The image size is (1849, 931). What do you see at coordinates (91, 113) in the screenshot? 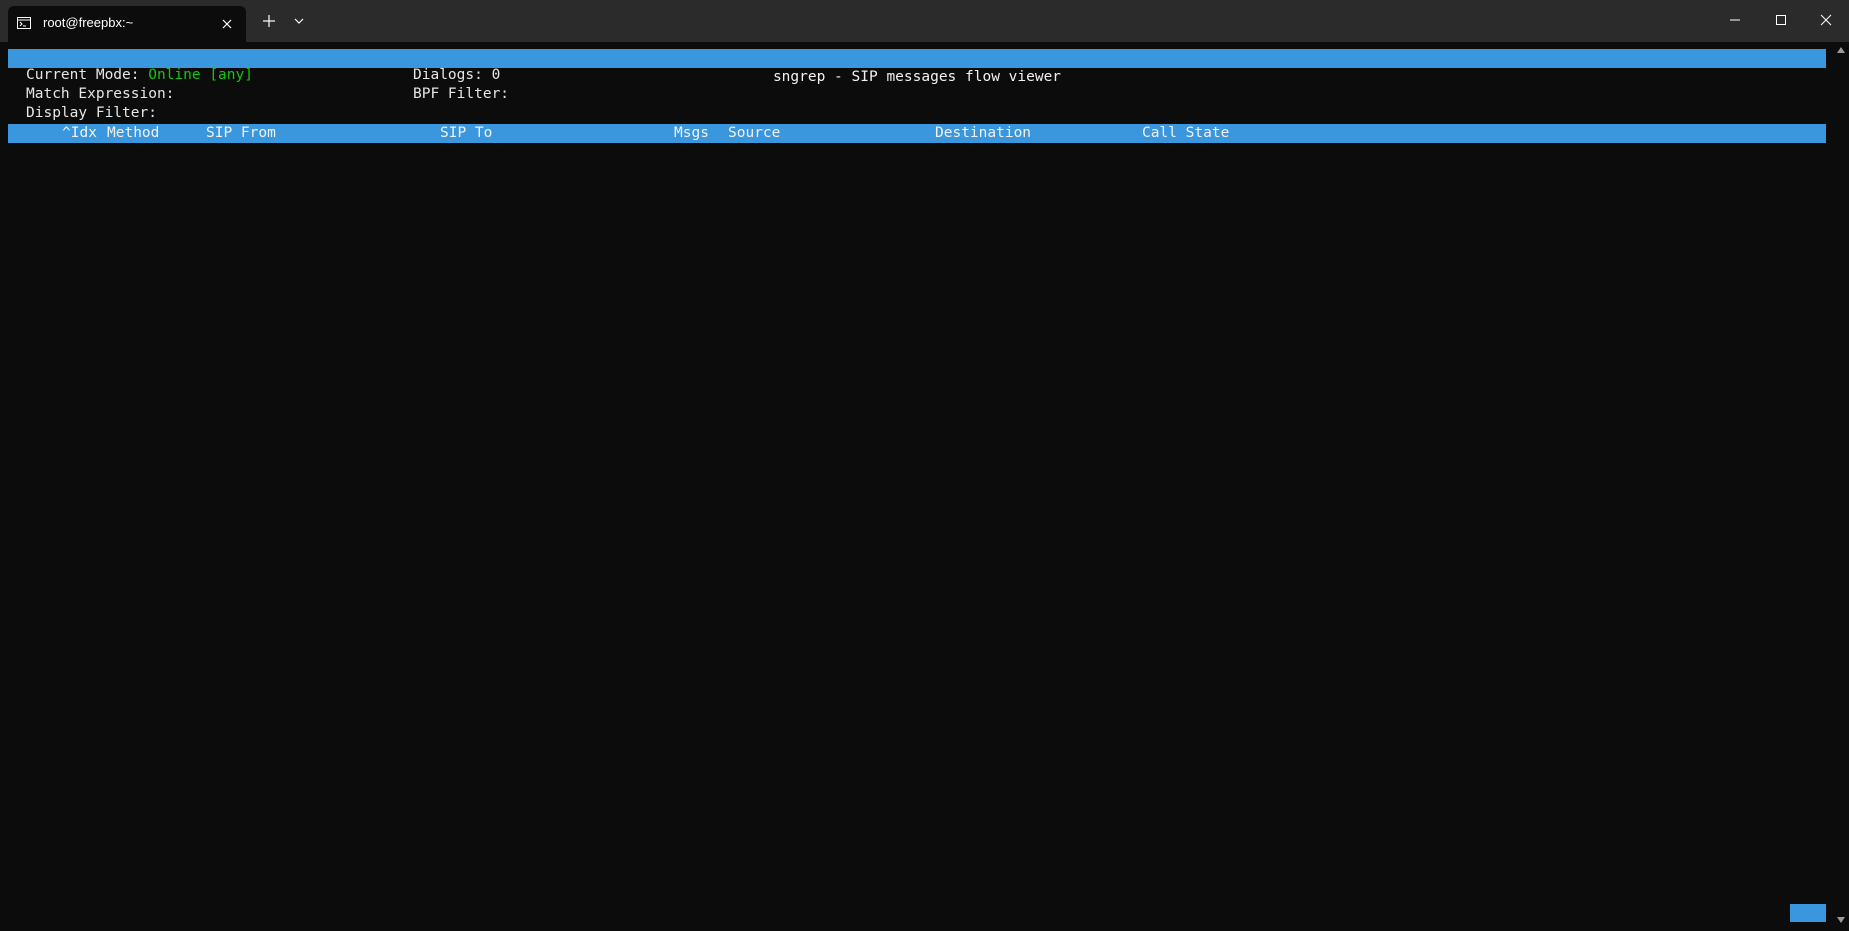
I see `display-filter-label: Display Filter:` at bounding box center [91, 113].